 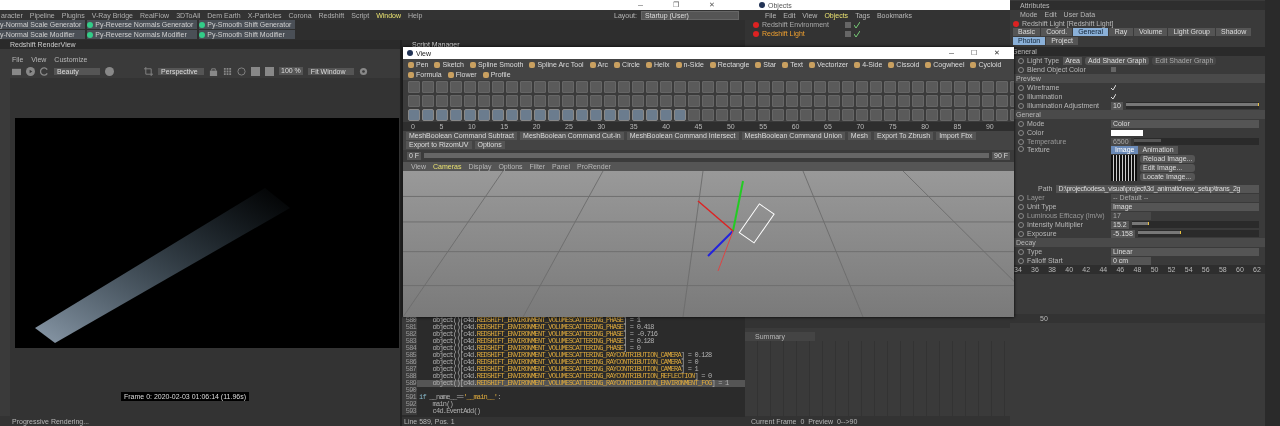 What do you see at coordinates (227, 71) in the screenshot?
I see `grid-icon` at bounding box center [227, 71].